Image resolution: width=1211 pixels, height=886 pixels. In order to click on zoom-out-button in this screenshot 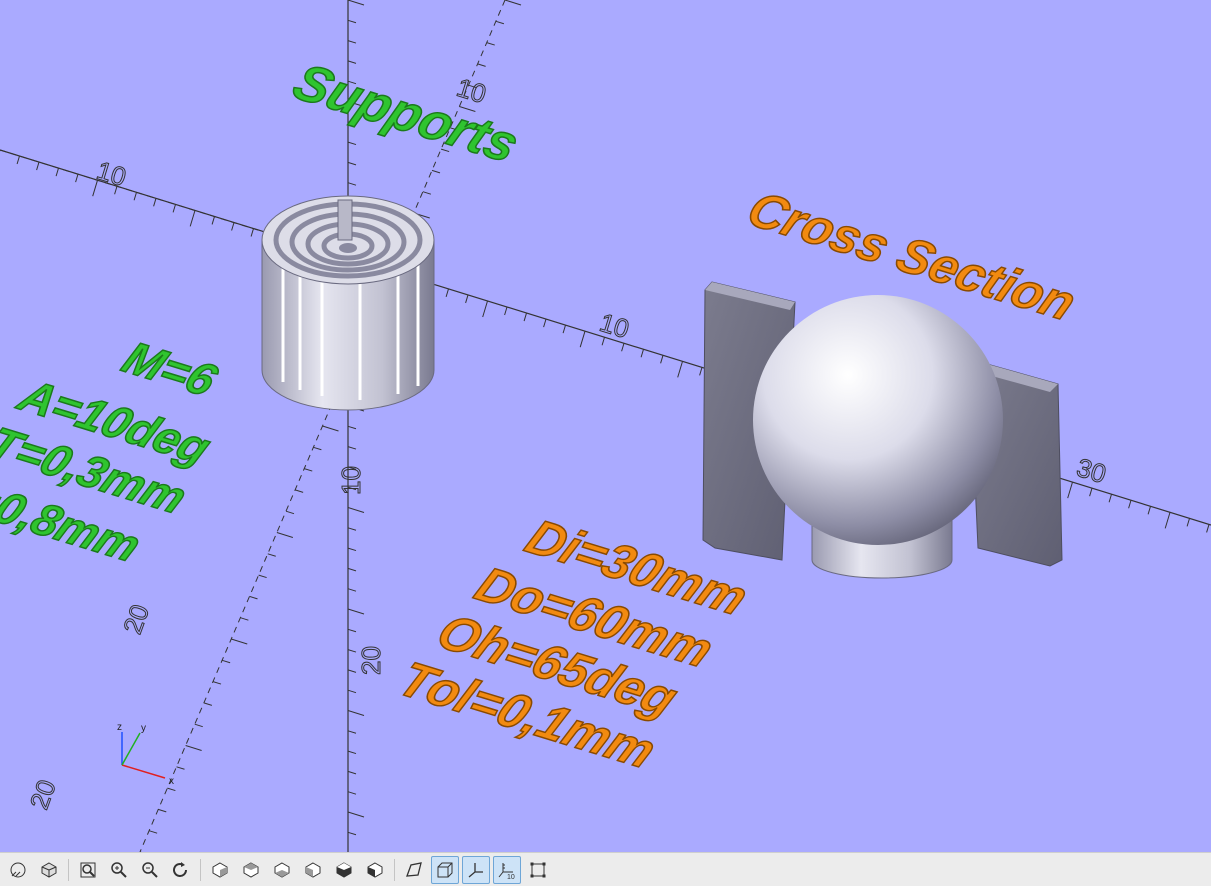, I will do `click(150, 870)`.